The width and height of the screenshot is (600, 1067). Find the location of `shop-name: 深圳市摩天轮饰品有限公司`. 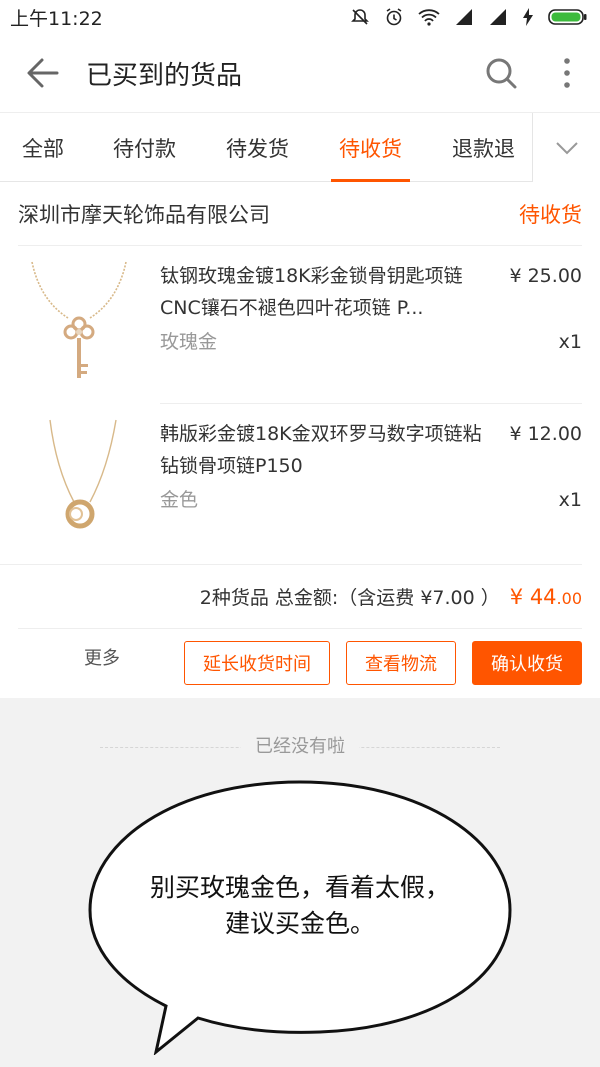

shop-name: 深圳市摩天轮饰品有限公司 is located at coordinates (144, 214).